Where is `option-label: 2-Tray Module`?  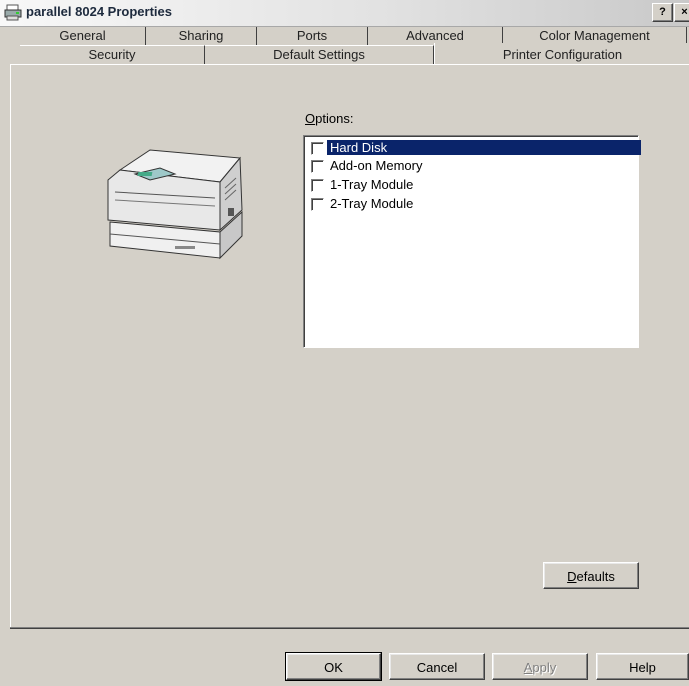
option-label: 2-Tray Module is located at coordinates (372, 203).